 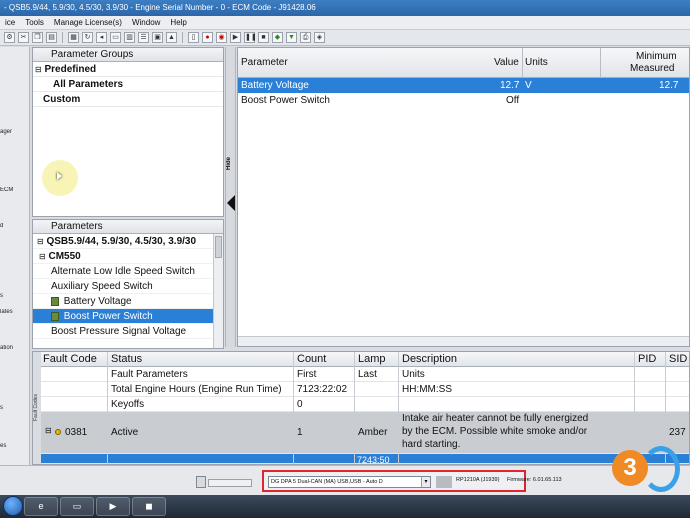 What do you see at coordinates (128, 227) in the screenshot?
I see `parameters-header: Parameters` at bounding box center [128, 227].